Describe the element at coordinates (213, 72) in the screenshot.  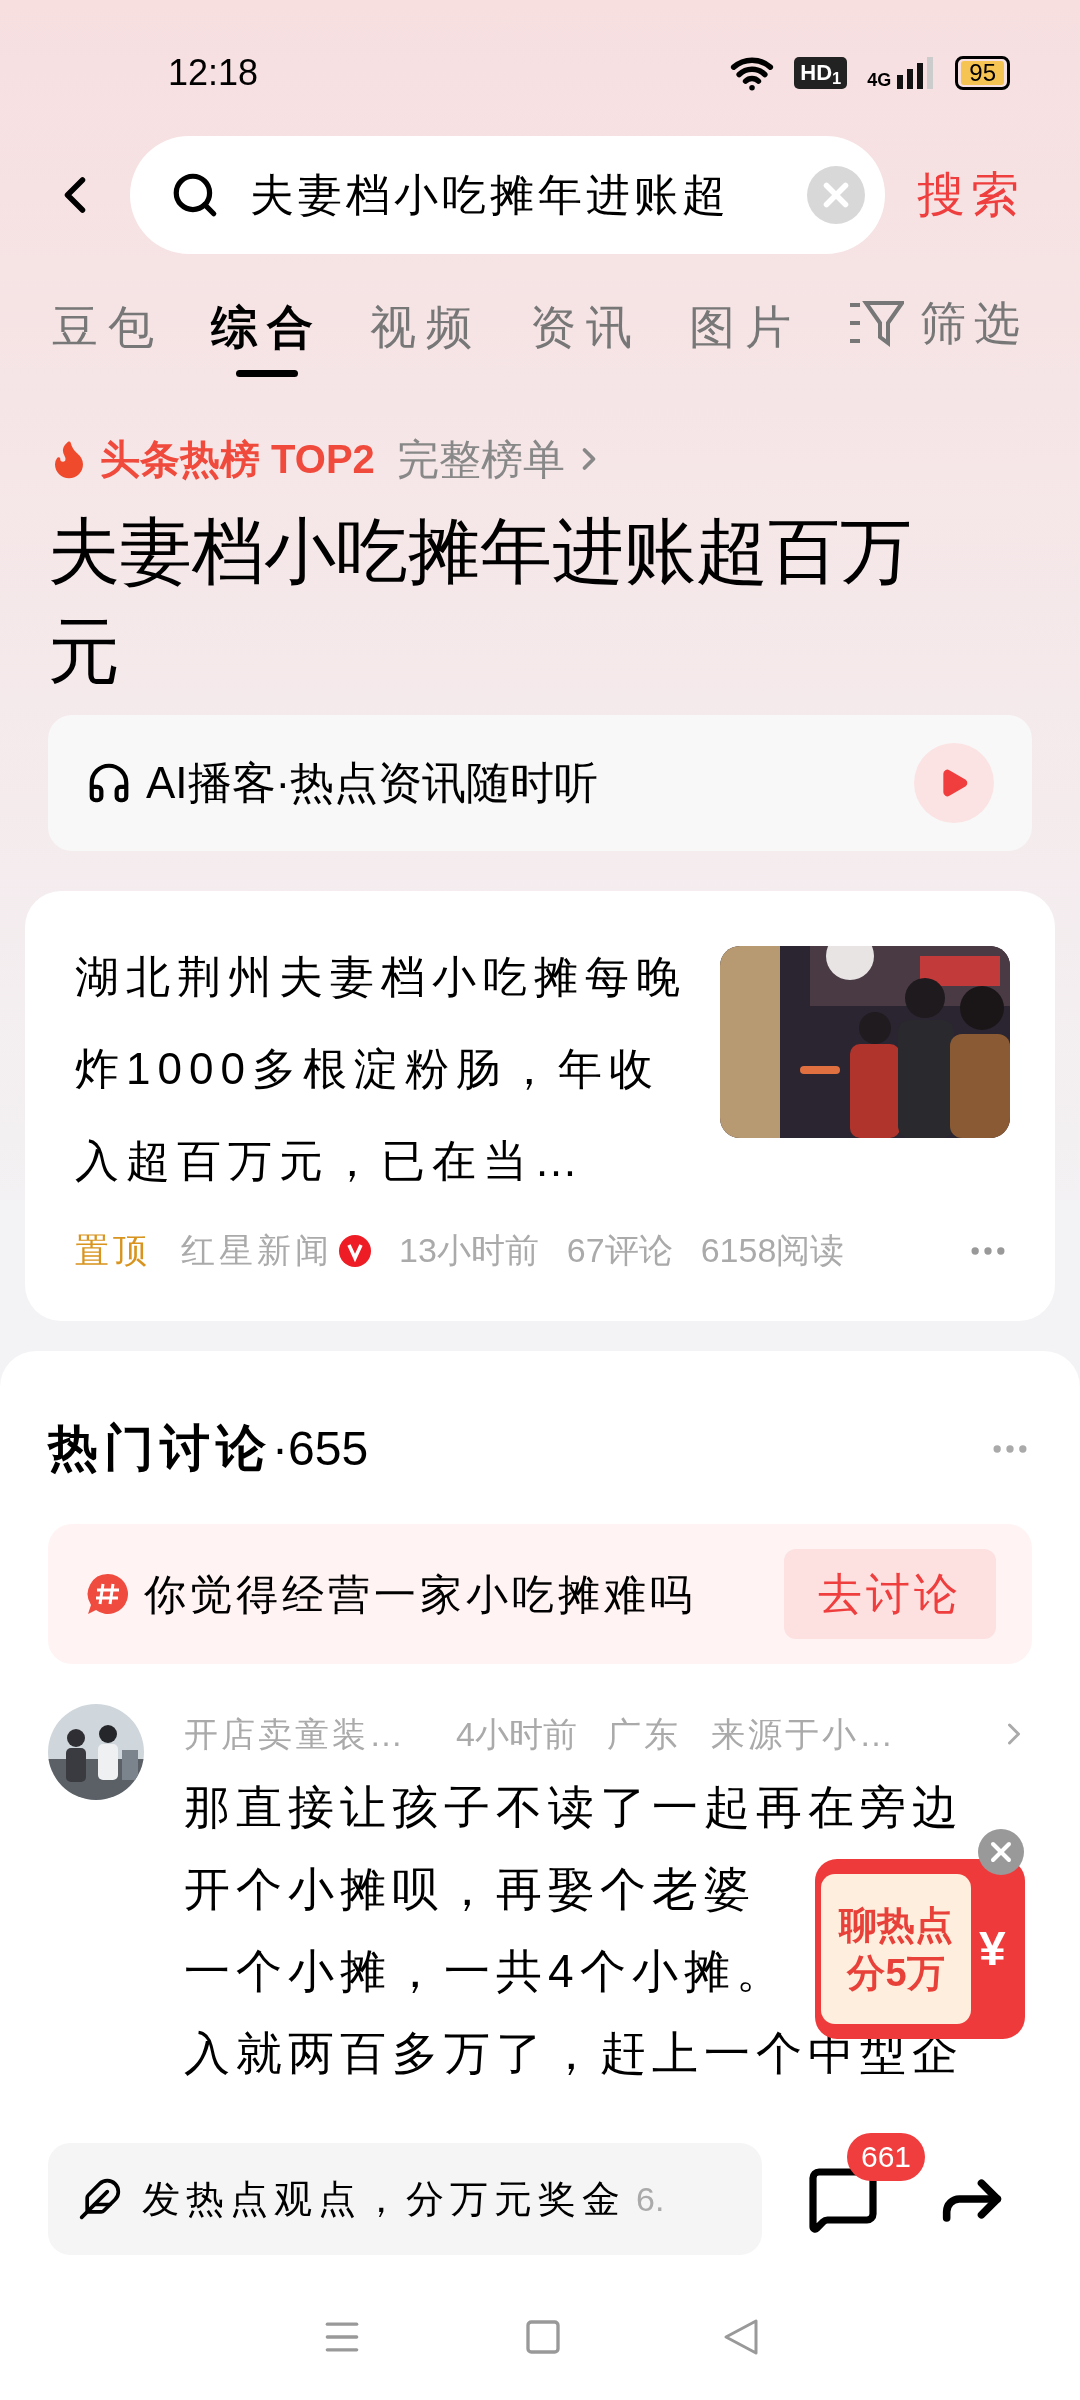
I see `status-time: 12:18` at that location.